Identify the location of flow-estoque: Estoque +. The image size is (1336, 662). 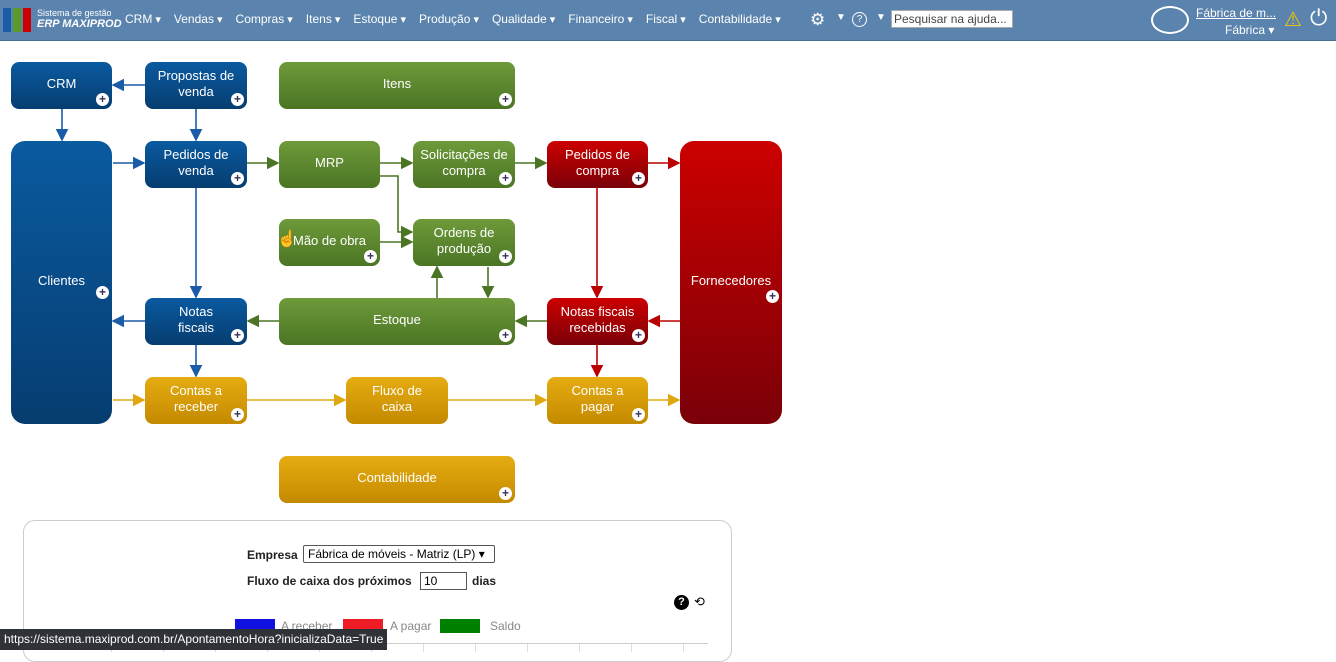
(397, 321).